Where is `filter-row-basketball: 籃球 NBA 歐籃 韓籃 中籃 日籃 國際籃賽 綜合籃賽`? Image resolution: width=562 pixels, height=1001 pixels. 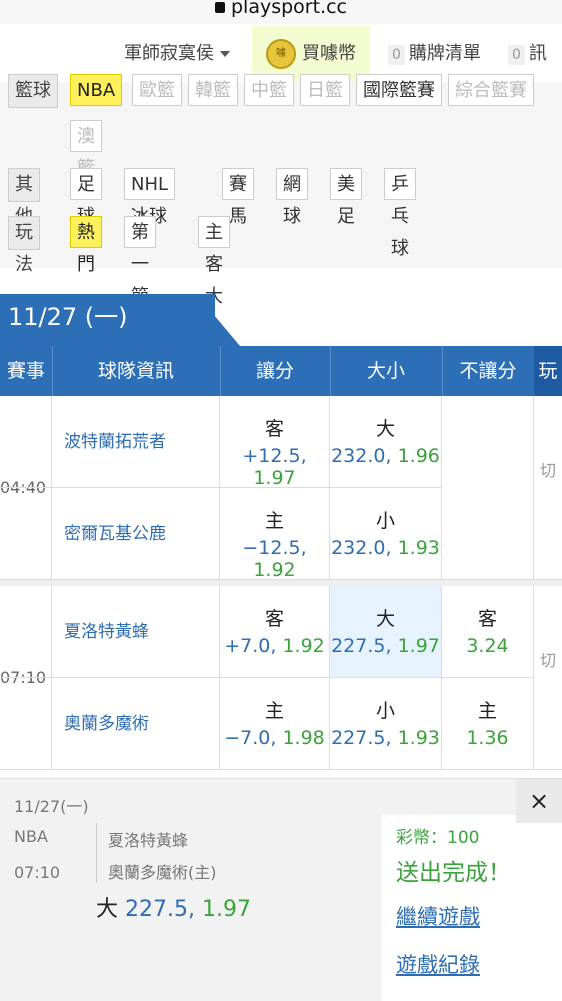 filter-row-basketball: 籃球 NBA 歐籃 韓籃 中籃 日籃 國際籃賽 綜合籃賽 is located at coordinates (285, 91).